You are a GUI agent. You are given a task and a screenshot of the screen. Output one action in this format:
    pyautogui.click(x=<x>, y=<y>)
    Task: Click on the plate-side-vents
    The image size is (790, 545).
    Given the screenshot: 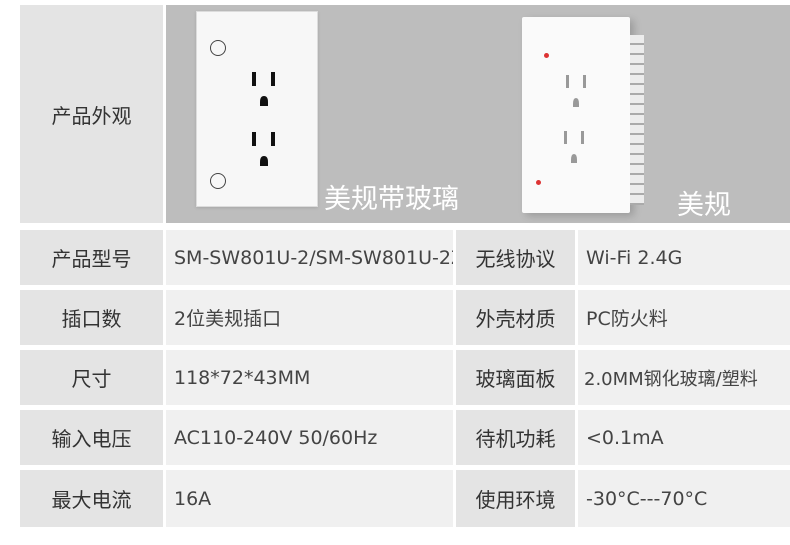 What is the action you would take?
    pyautogui.click(x=637, y=120)
    